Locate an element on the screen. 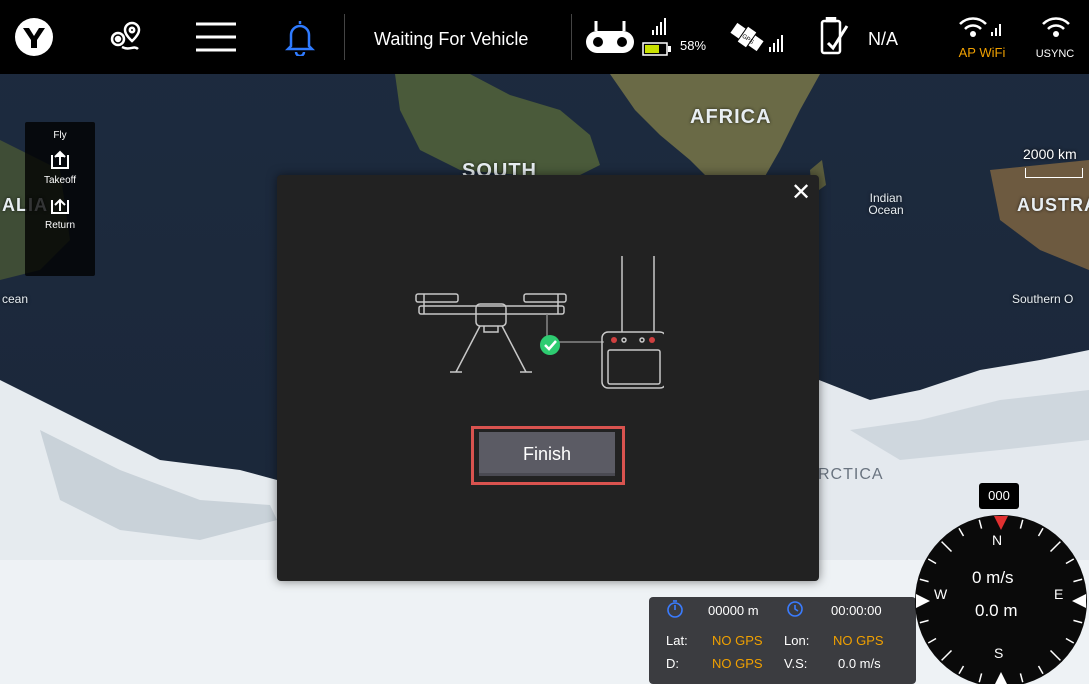 The image size is (1089, 684). vehicle-battery-icon is located at coordinates (834, 37).